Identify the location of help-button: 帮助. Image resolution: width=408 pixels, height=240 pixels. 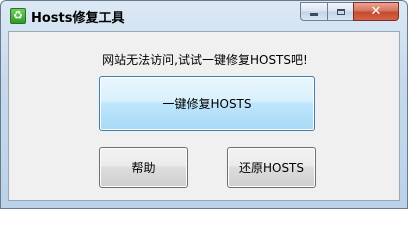
(143, 167).